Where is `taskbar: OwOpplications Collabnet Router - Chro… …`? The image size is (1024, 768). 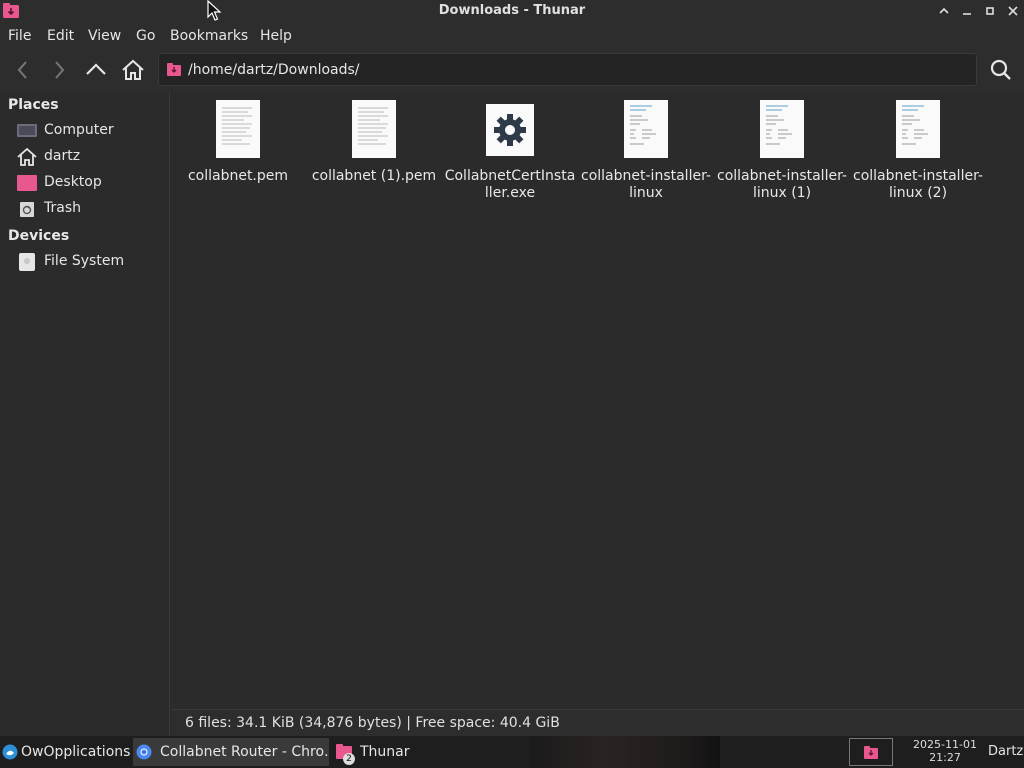 taskbar: OwOpplications Collabnet Router - Chro… … is located at coordinates (512, 752).